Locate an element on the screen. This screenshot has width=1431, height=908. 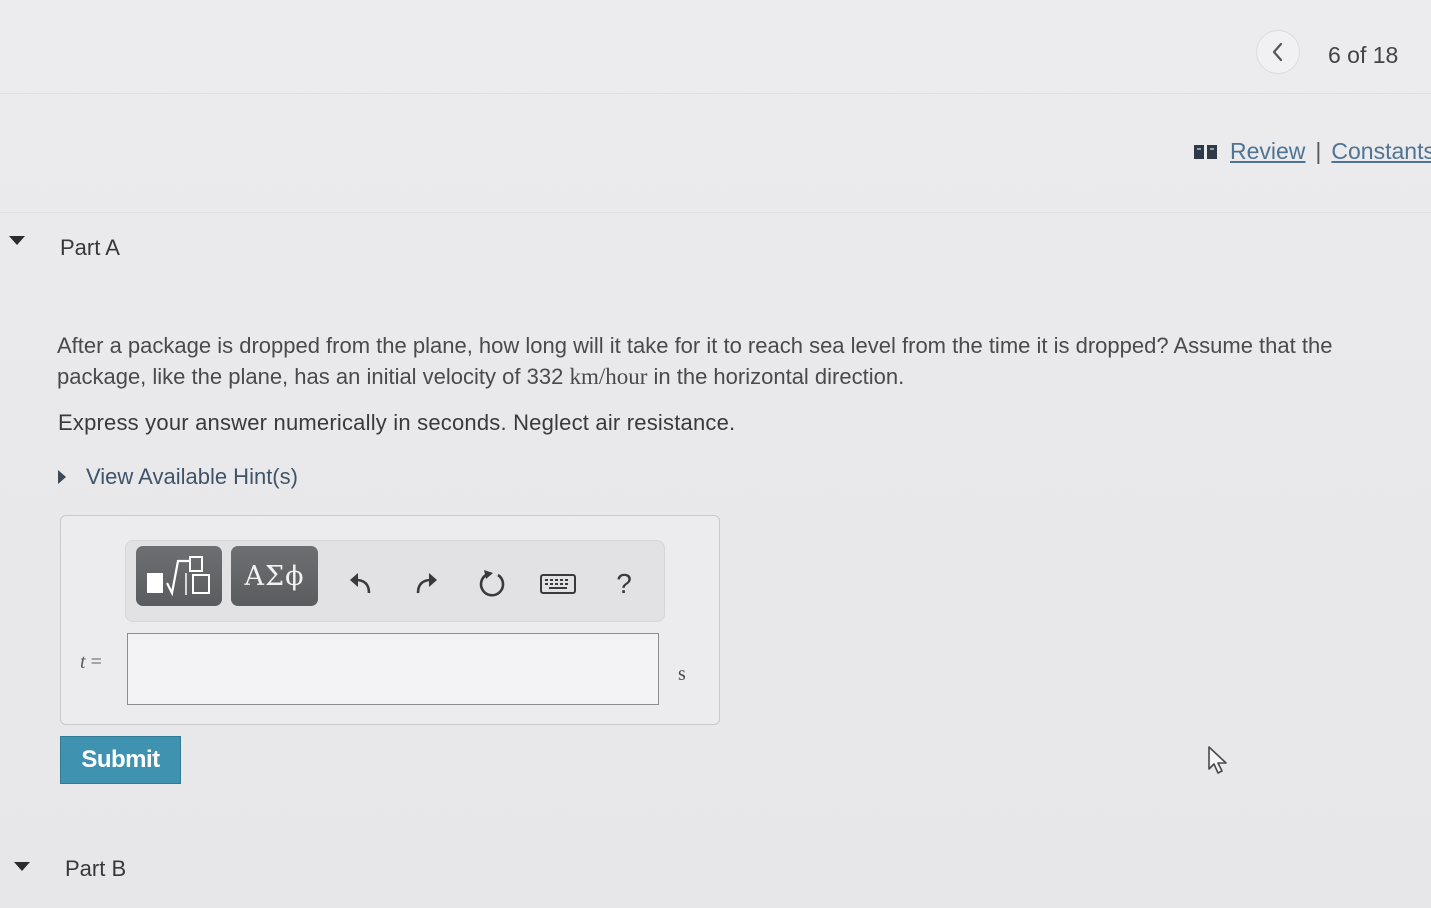
redo-icon is located at coordinates (426, 583).